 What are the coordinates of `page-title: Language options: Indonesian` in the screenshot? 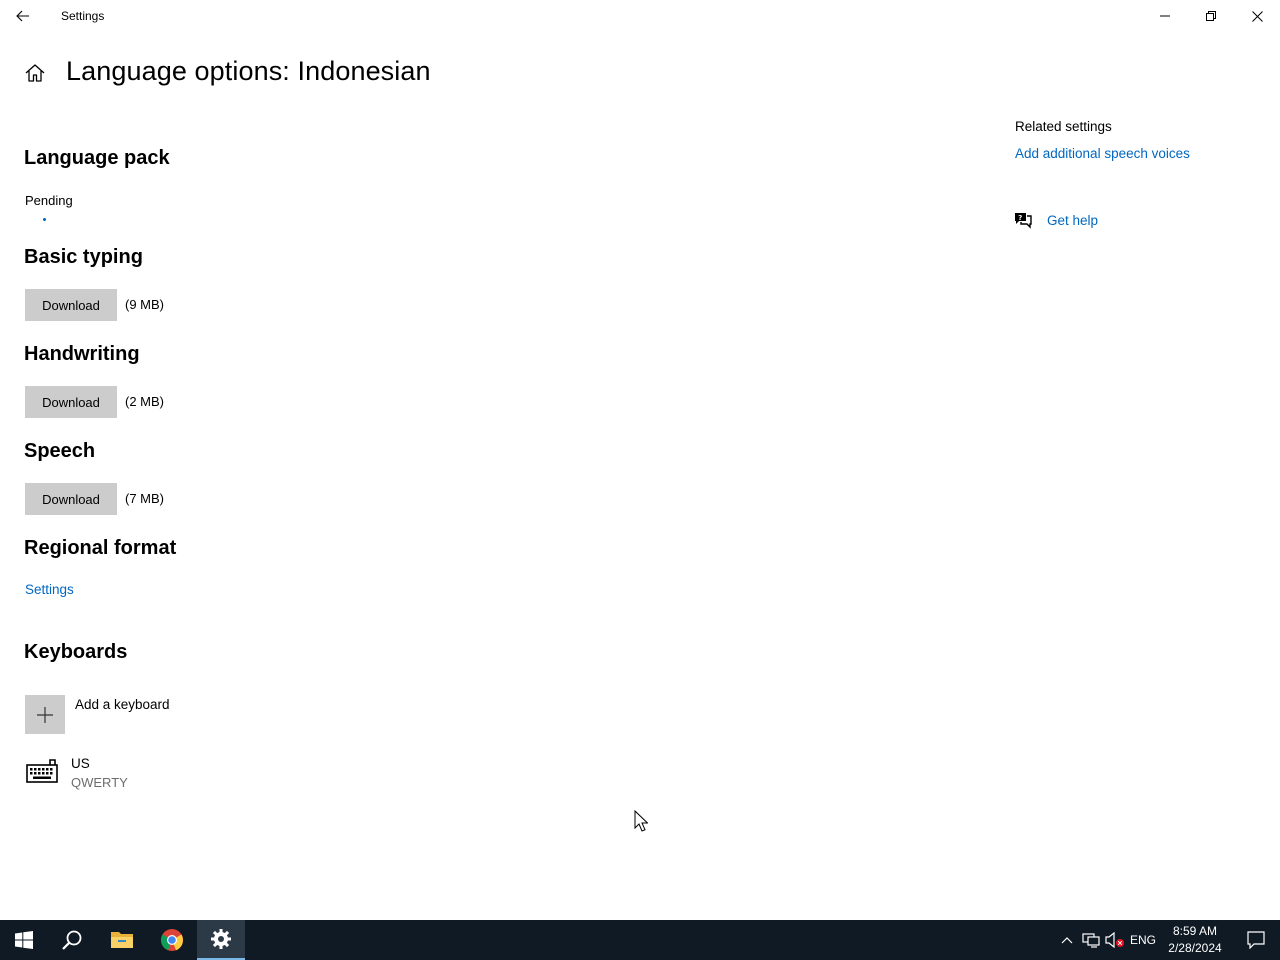 It's located at (248, 71).